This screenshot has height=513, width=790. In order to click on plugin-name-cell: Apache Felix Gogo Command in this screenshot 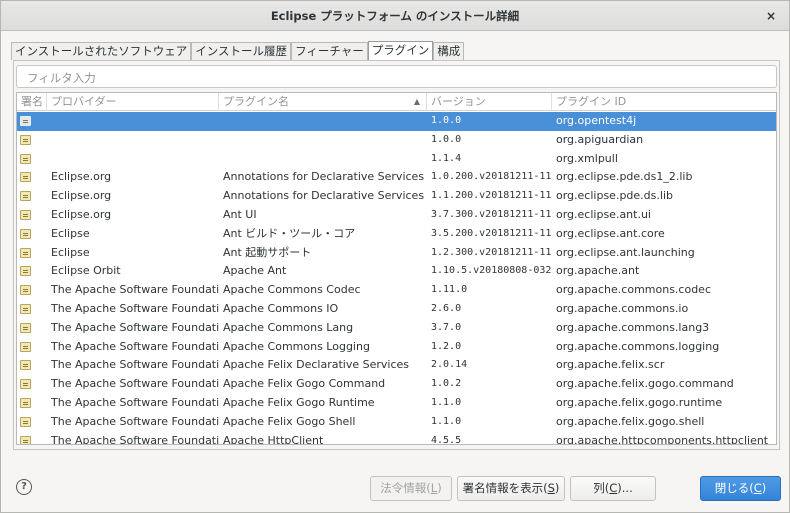, I will do `click(304, 384)`.